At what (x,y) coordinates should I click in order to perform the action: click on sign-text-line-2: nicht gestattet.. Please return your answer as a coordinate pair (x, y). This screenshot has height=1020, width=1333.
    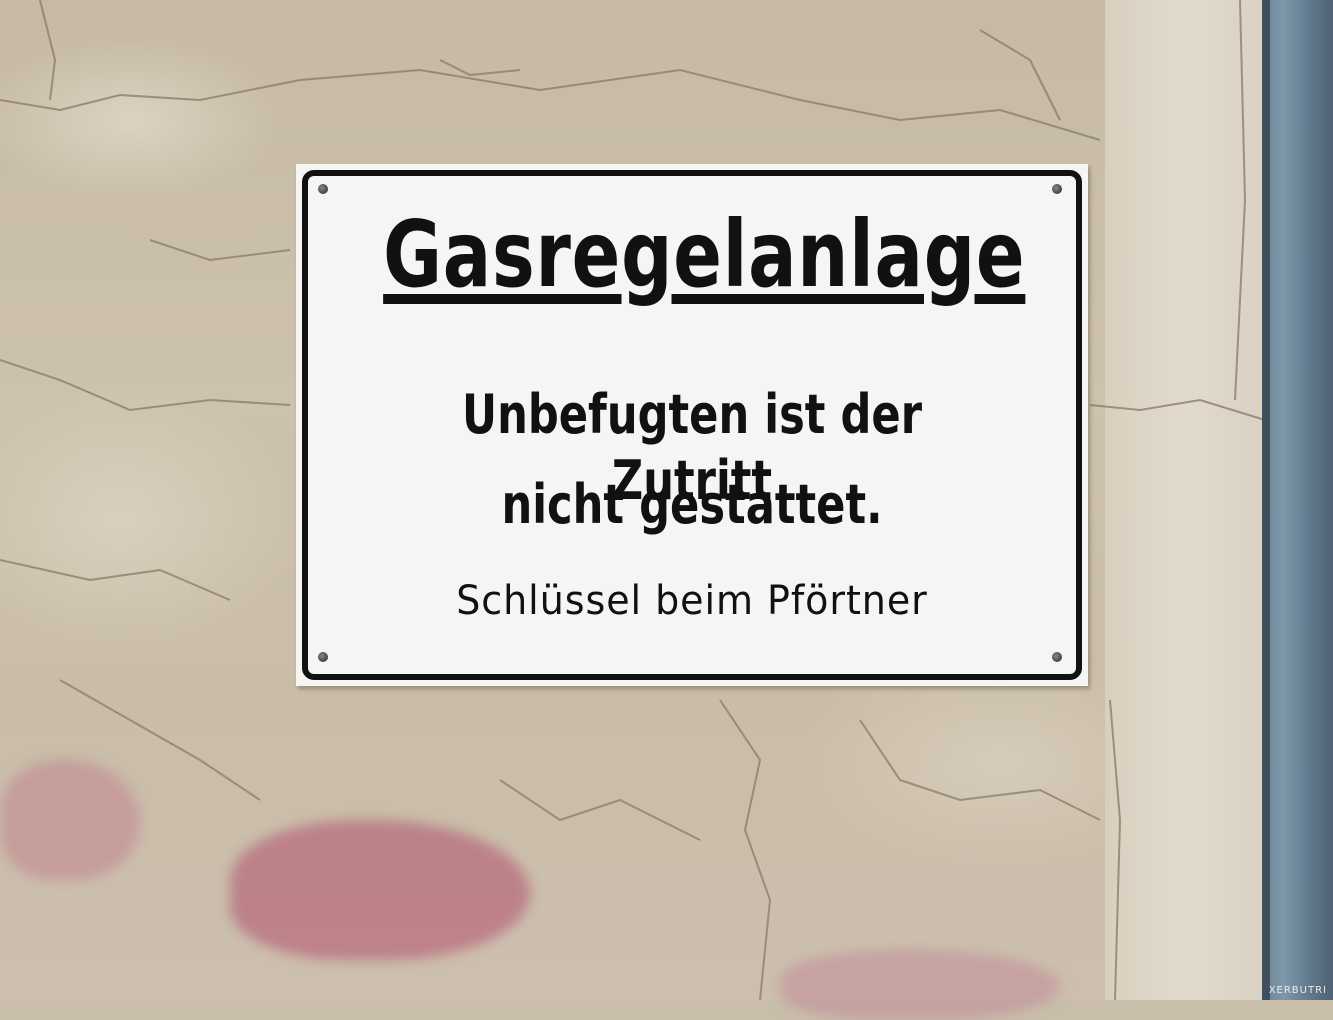
    Looking at the image, I should click on (692, 504).